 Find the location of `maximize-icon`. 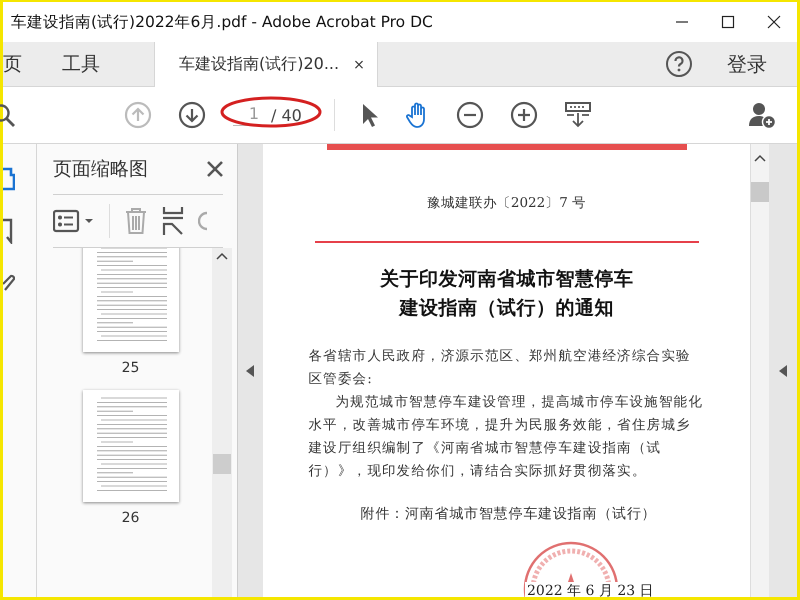

maximize-icon is located at coordinates (728, 22).